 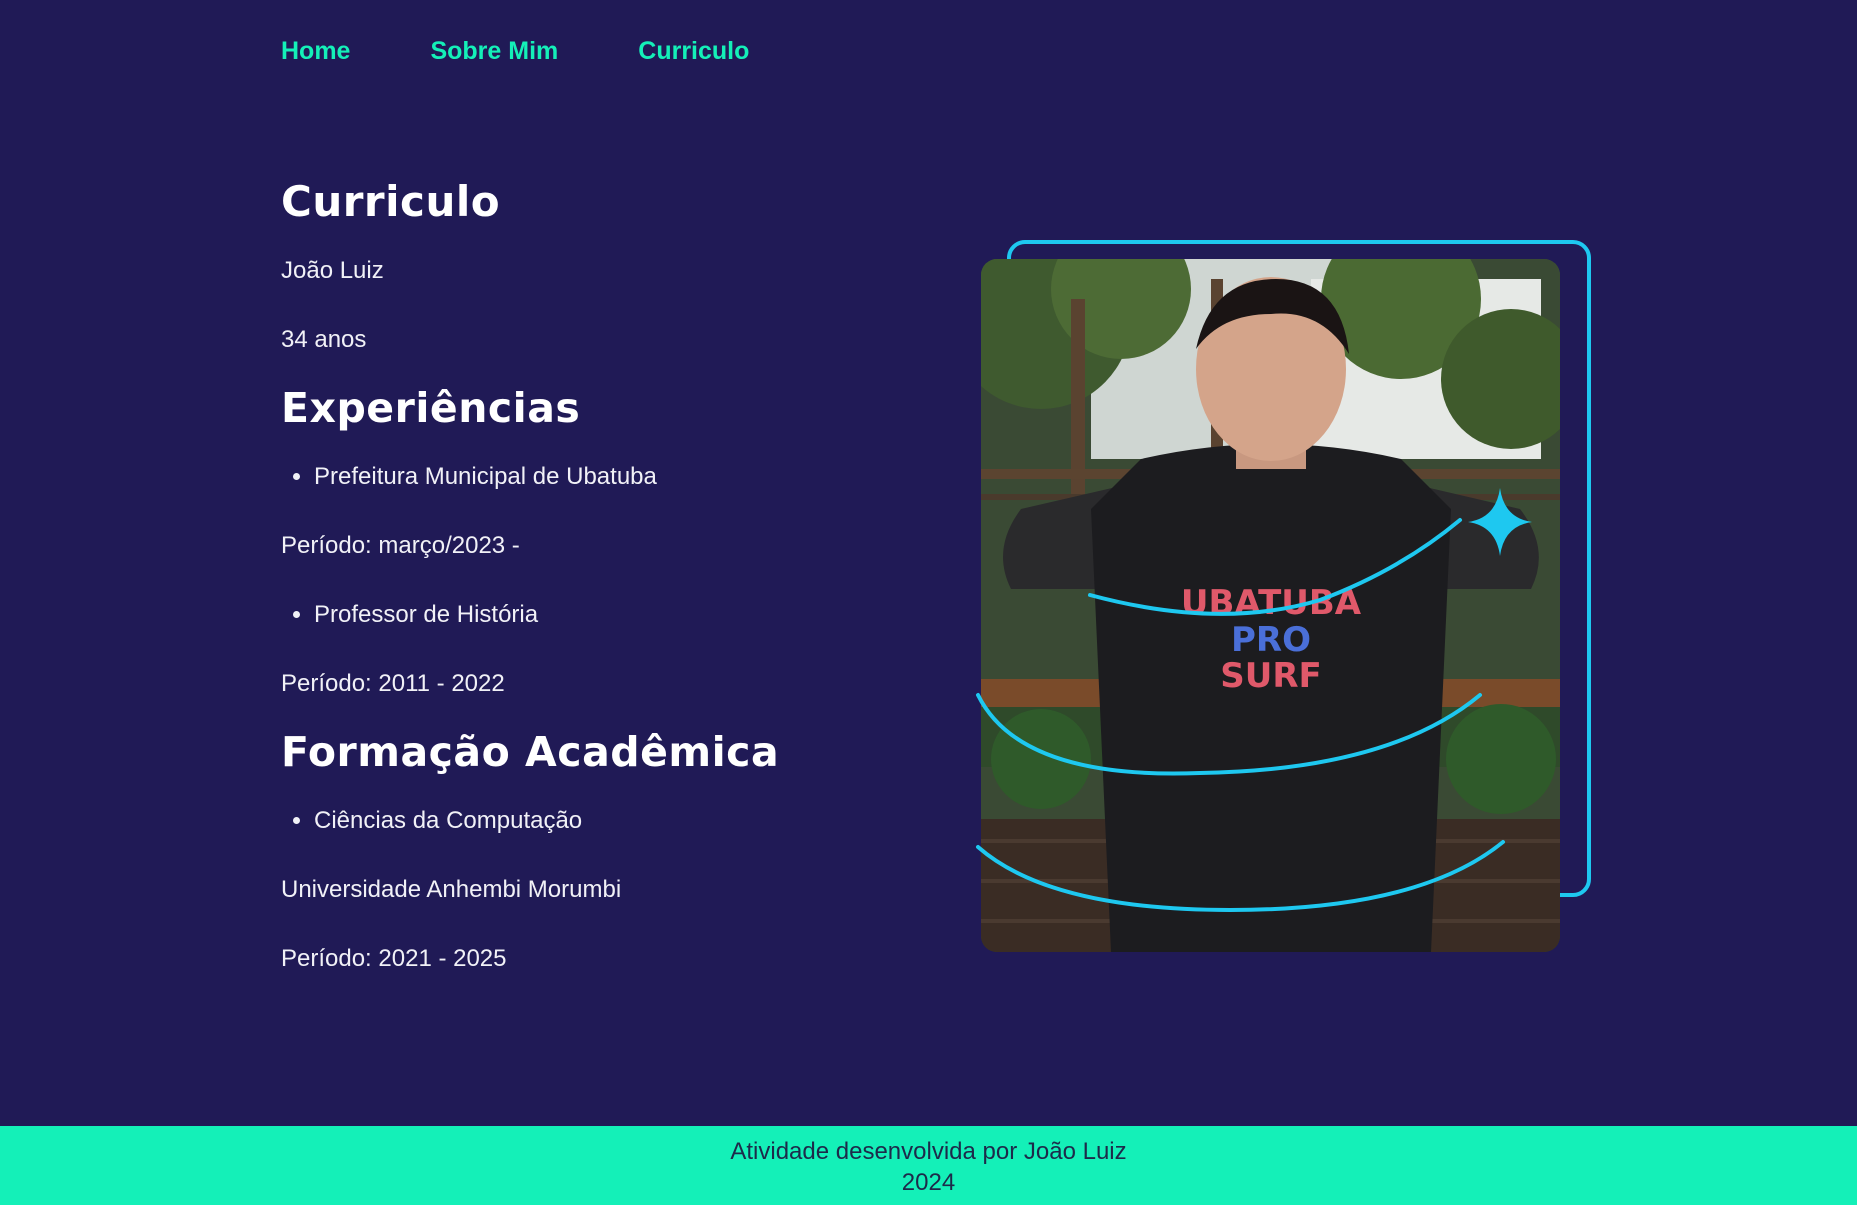 I want to click on experience-period: Período: março/2023 -, so click(x=400, y=545).